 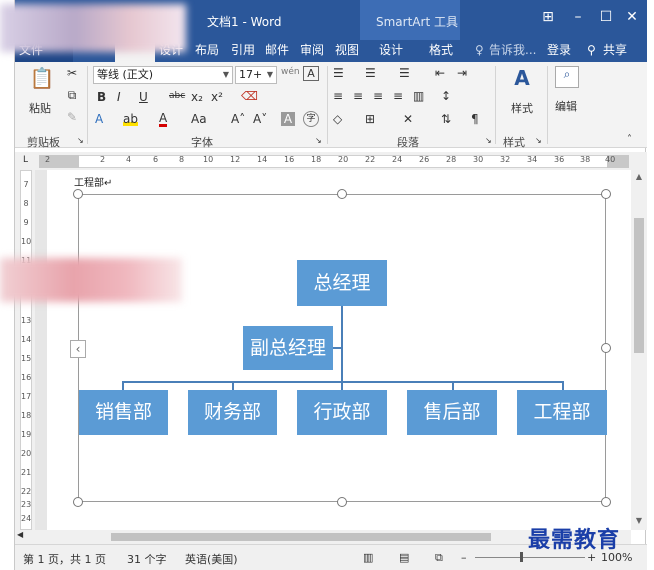 I want to click on sort-icon: ⇅, so click(x=446, y=119).